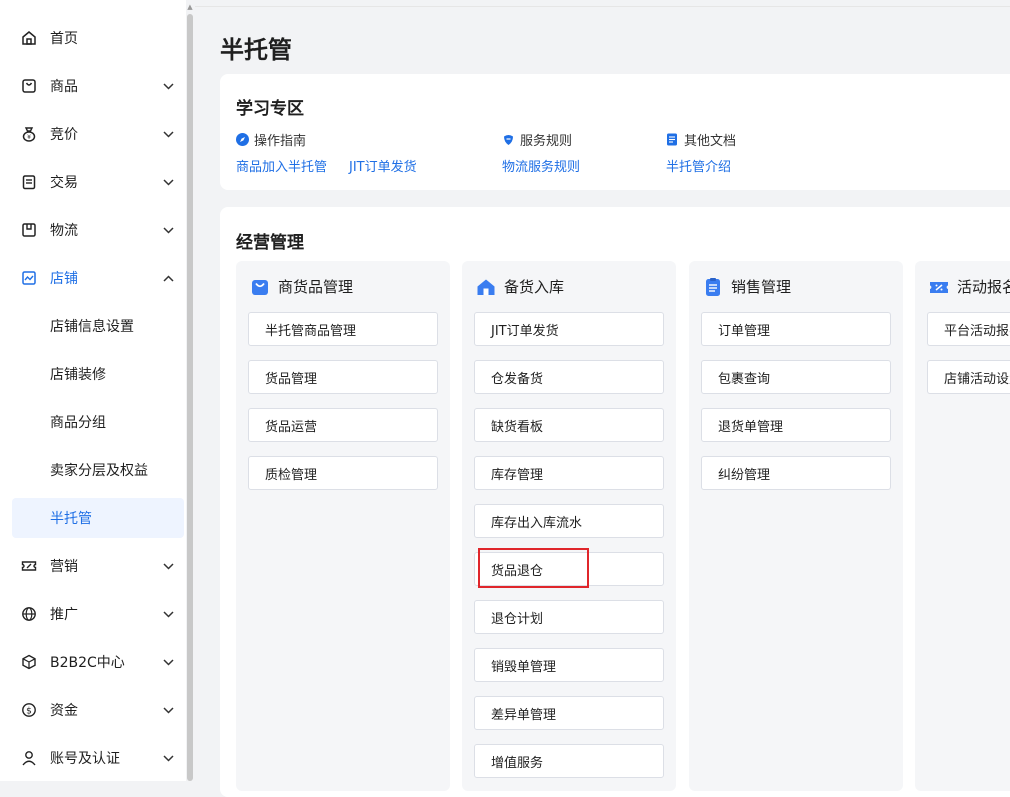 The image size is (1010, 797). What do you see at coordinates (968, 329) in the screenshot?
I see `btn-platform-activity-signup: 平台活动报名` at bounding box center [968, 329].